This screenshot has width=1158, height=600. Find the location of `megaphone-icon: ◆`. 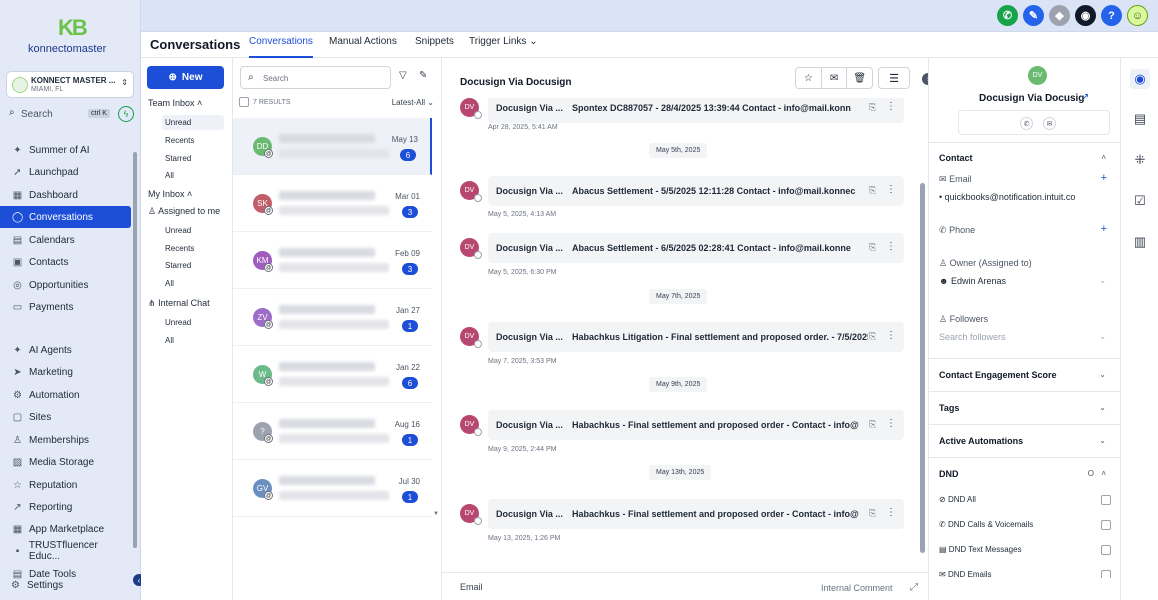

megaphone-icon: ◆ is located at coordinates (1059, 15).